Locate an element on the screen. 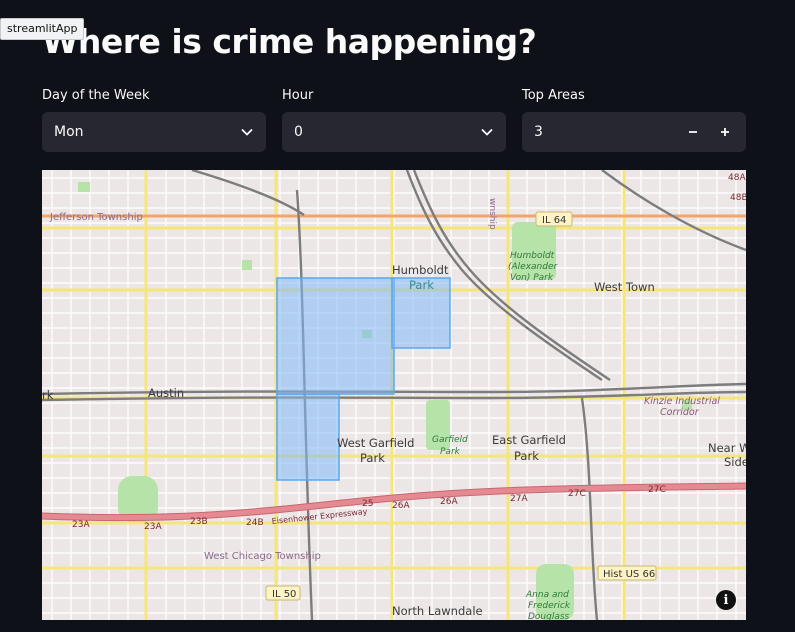 This screenshot has width=795, height=632. svg-text: (Alexander is located at coordinates (533, 267).